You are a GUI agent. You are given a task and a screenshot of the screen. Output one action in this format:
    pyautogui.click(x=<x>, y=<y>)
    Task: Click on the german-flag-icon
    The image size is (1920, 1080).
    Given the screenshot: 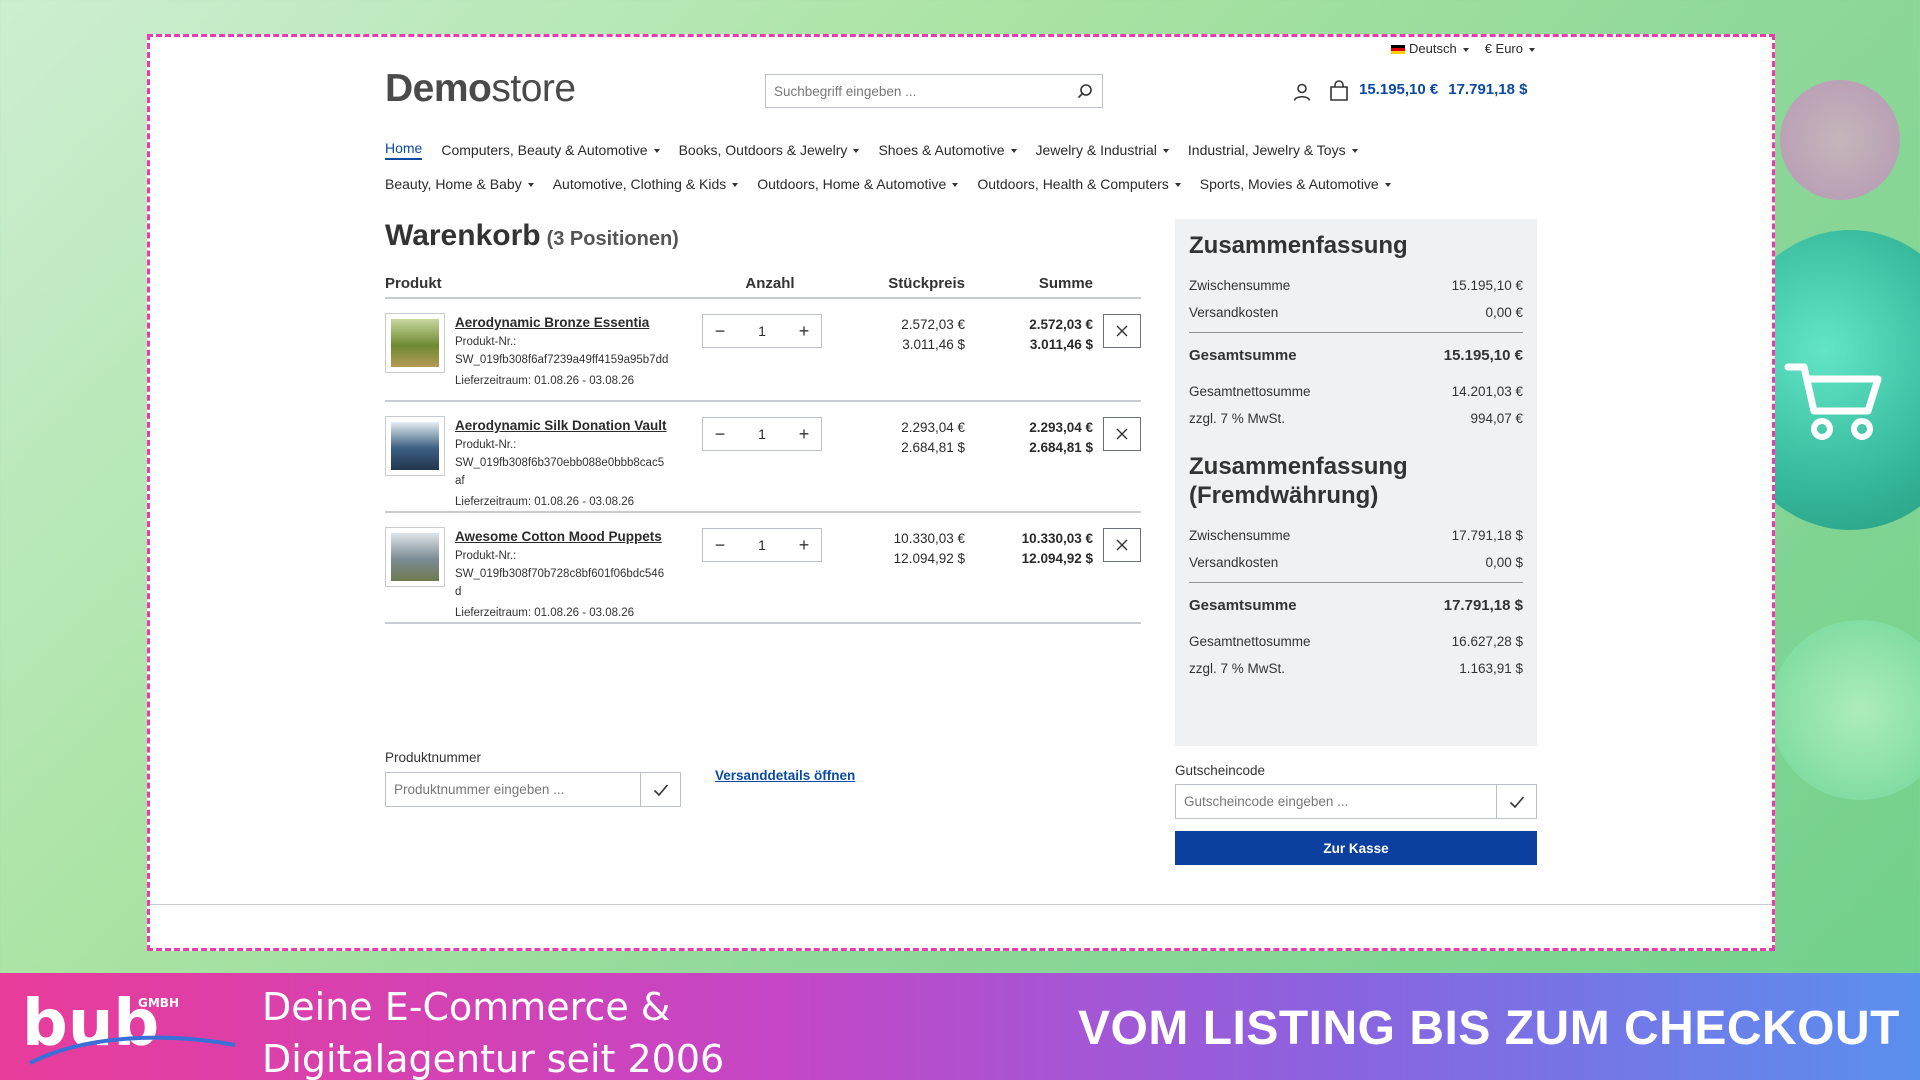 What is the action you would take?
    pyautogui.click(x=1397, y=50)
    